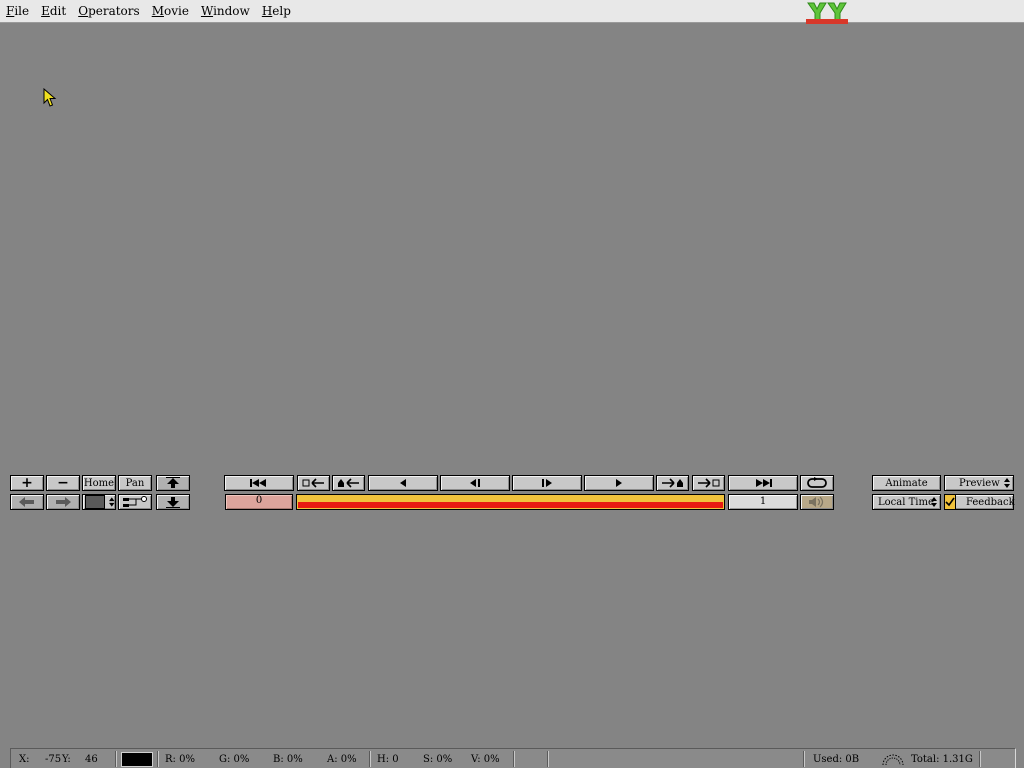 This screenshot has height=768, width=1024. I want to click on menu-file: File, so click(17, 11).